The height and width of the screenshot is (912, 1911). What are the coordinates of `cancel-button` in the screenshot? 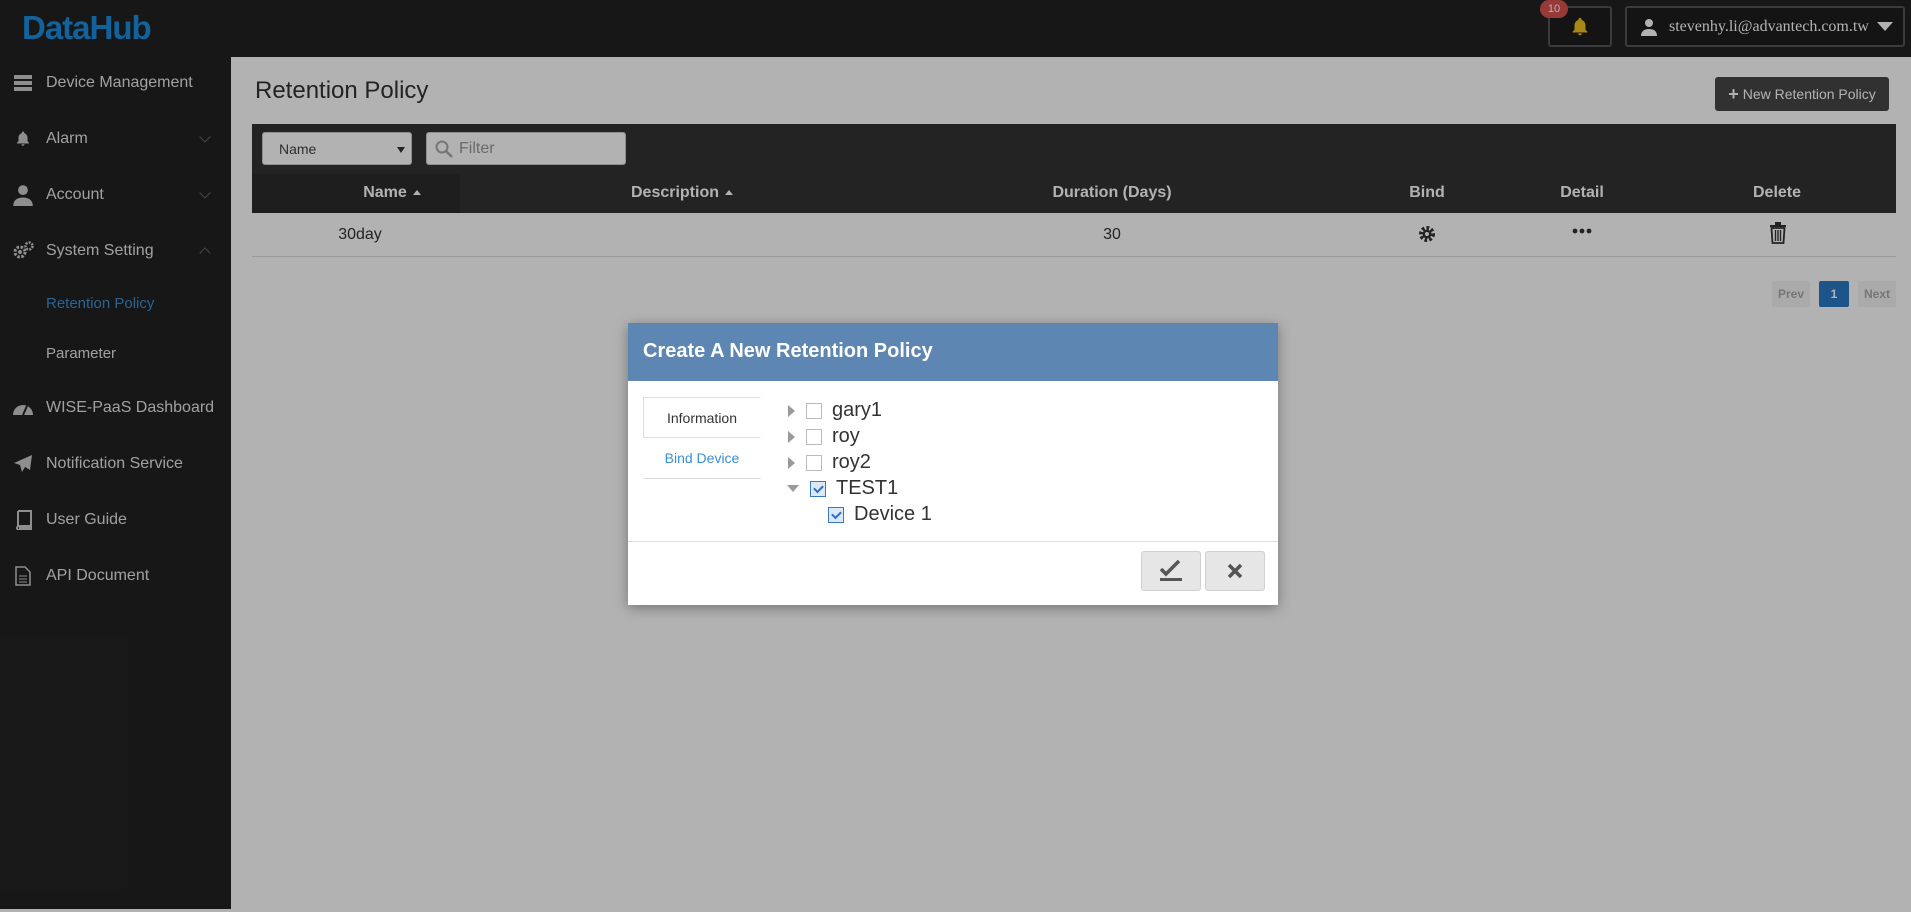 It's located at (1235, 571).